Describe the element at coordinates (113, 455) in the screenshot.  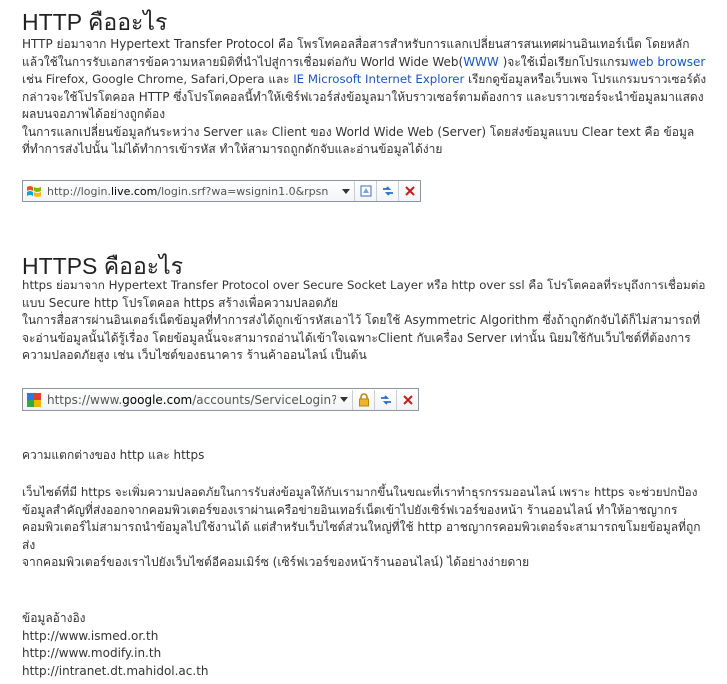
I see `difference-heading: ความแตกต่างของ http และ https` at that location.